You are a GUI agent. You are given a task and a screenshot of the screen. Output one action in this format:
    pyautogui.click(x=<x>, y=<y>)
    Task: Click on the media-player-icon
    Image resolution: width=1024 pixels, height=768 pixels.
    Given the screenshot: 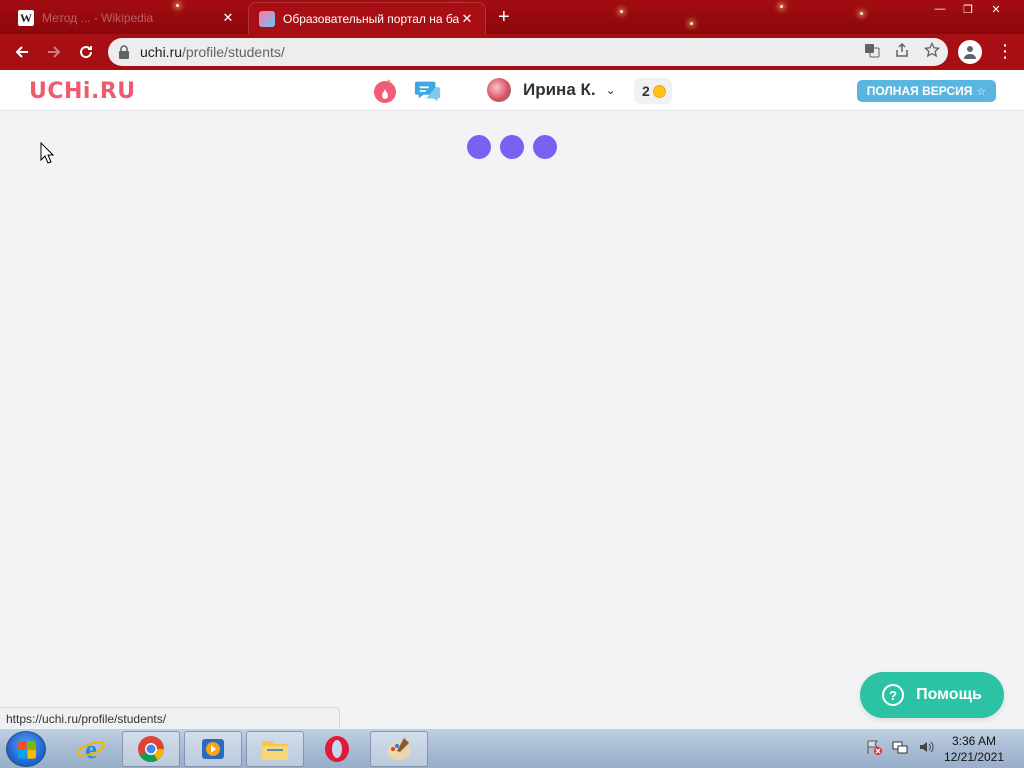 What is the action you would take?
    pyautogui.click(x=213, y=749)
    